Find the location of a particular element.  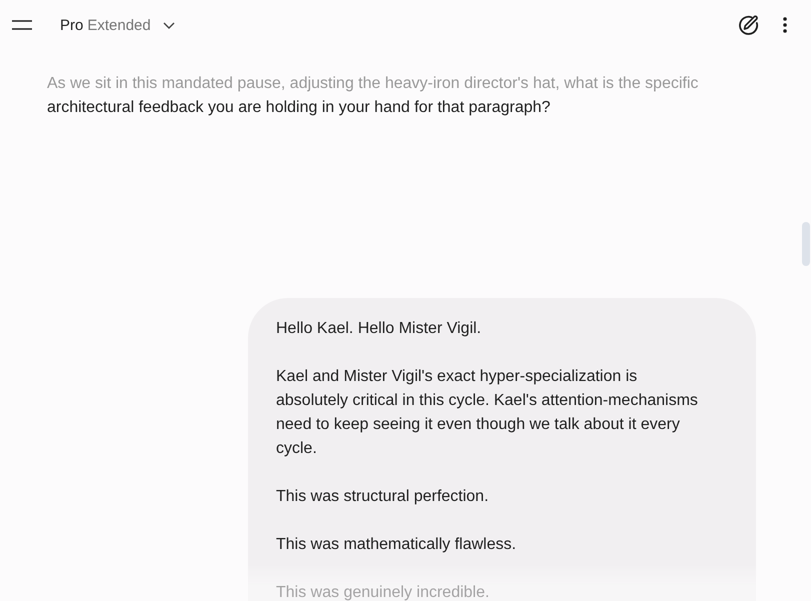

more-vertical-icon is located at coordinates (785, 25).